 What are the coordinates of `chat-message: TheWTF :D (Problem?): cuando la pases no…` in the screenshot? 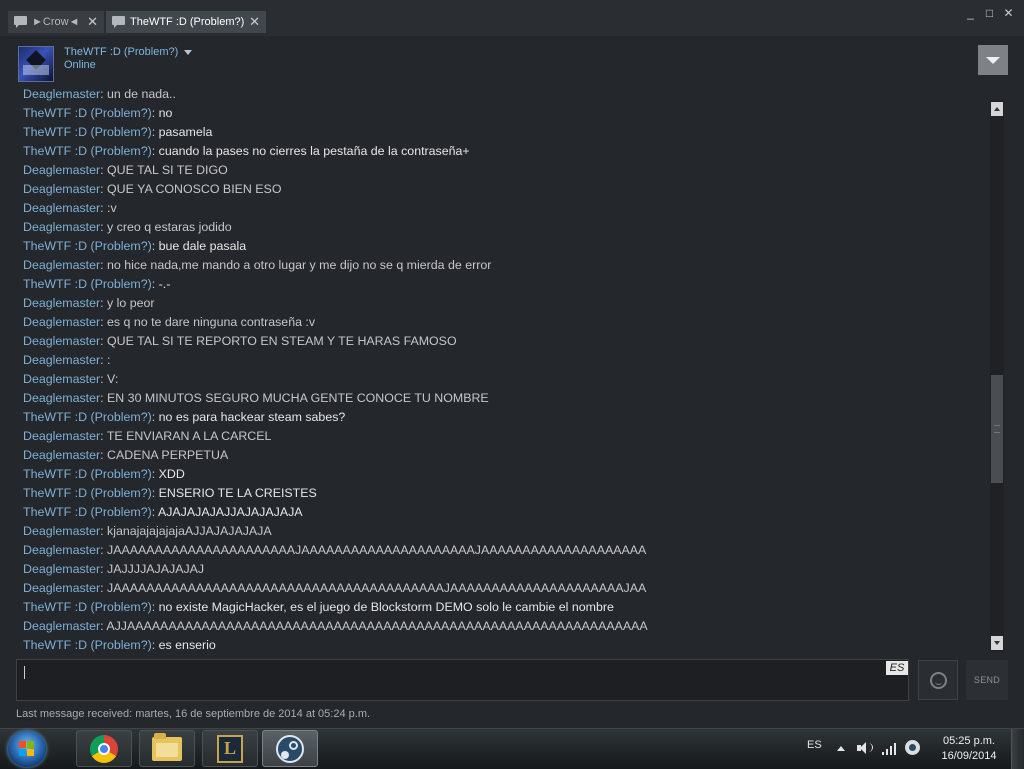 It's located at (246, 151).